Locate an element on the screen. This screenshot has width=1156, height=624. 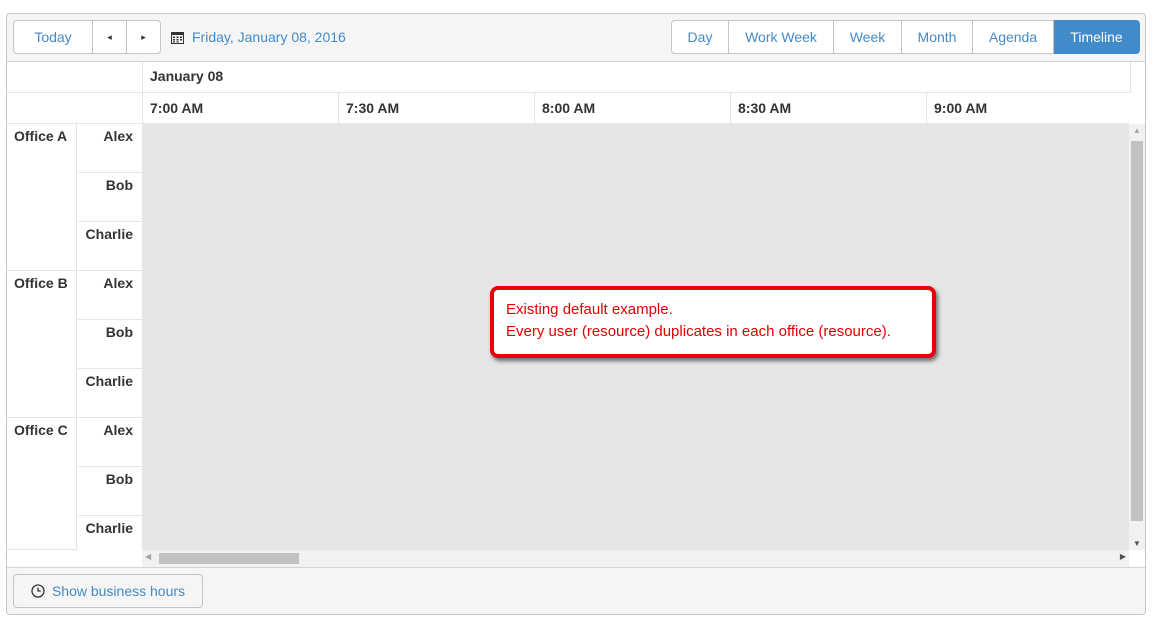
horizontal-scrollbar: ◀ ▶ is located at coordinates (635, 558).